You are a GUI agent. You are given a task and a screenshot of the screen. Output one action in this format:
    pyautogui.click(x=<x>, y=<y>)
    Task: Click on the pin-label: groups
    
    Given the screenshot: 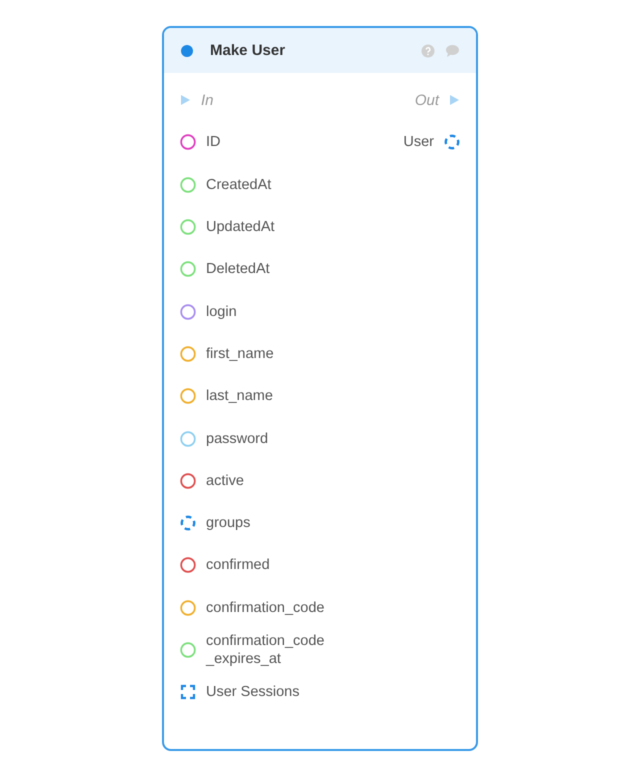 What is the action you would take?
    pyautogui.click(x=228, y=523)
    